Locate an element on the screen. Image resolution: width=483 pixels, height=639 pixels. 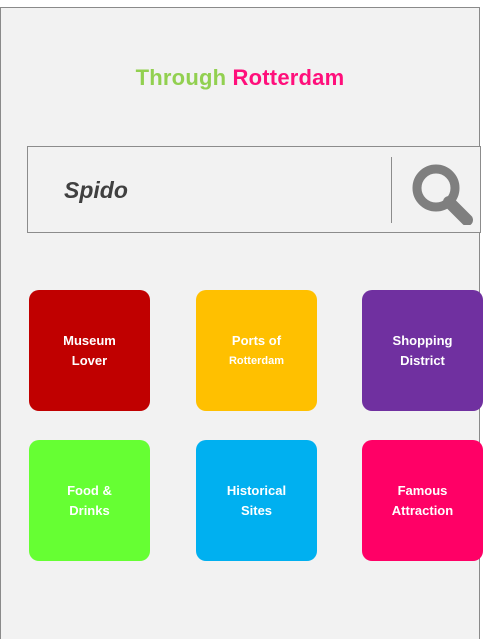
search-divider is located at coordinates (391, 190).